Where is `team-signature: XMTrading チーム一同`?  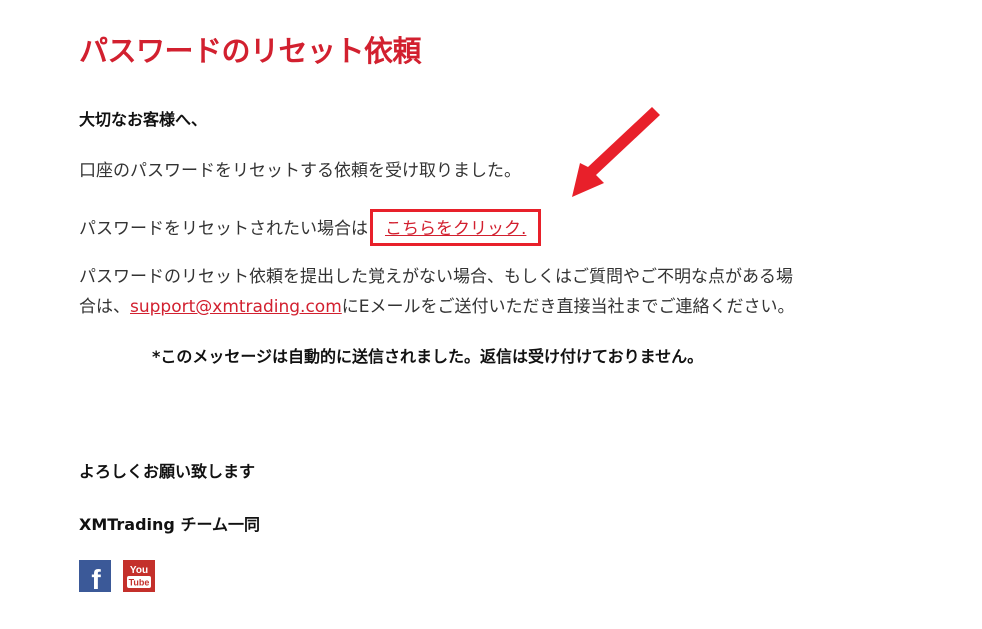 team-signature: XMTrading チーム一同 is located at coordinates (169, 524).